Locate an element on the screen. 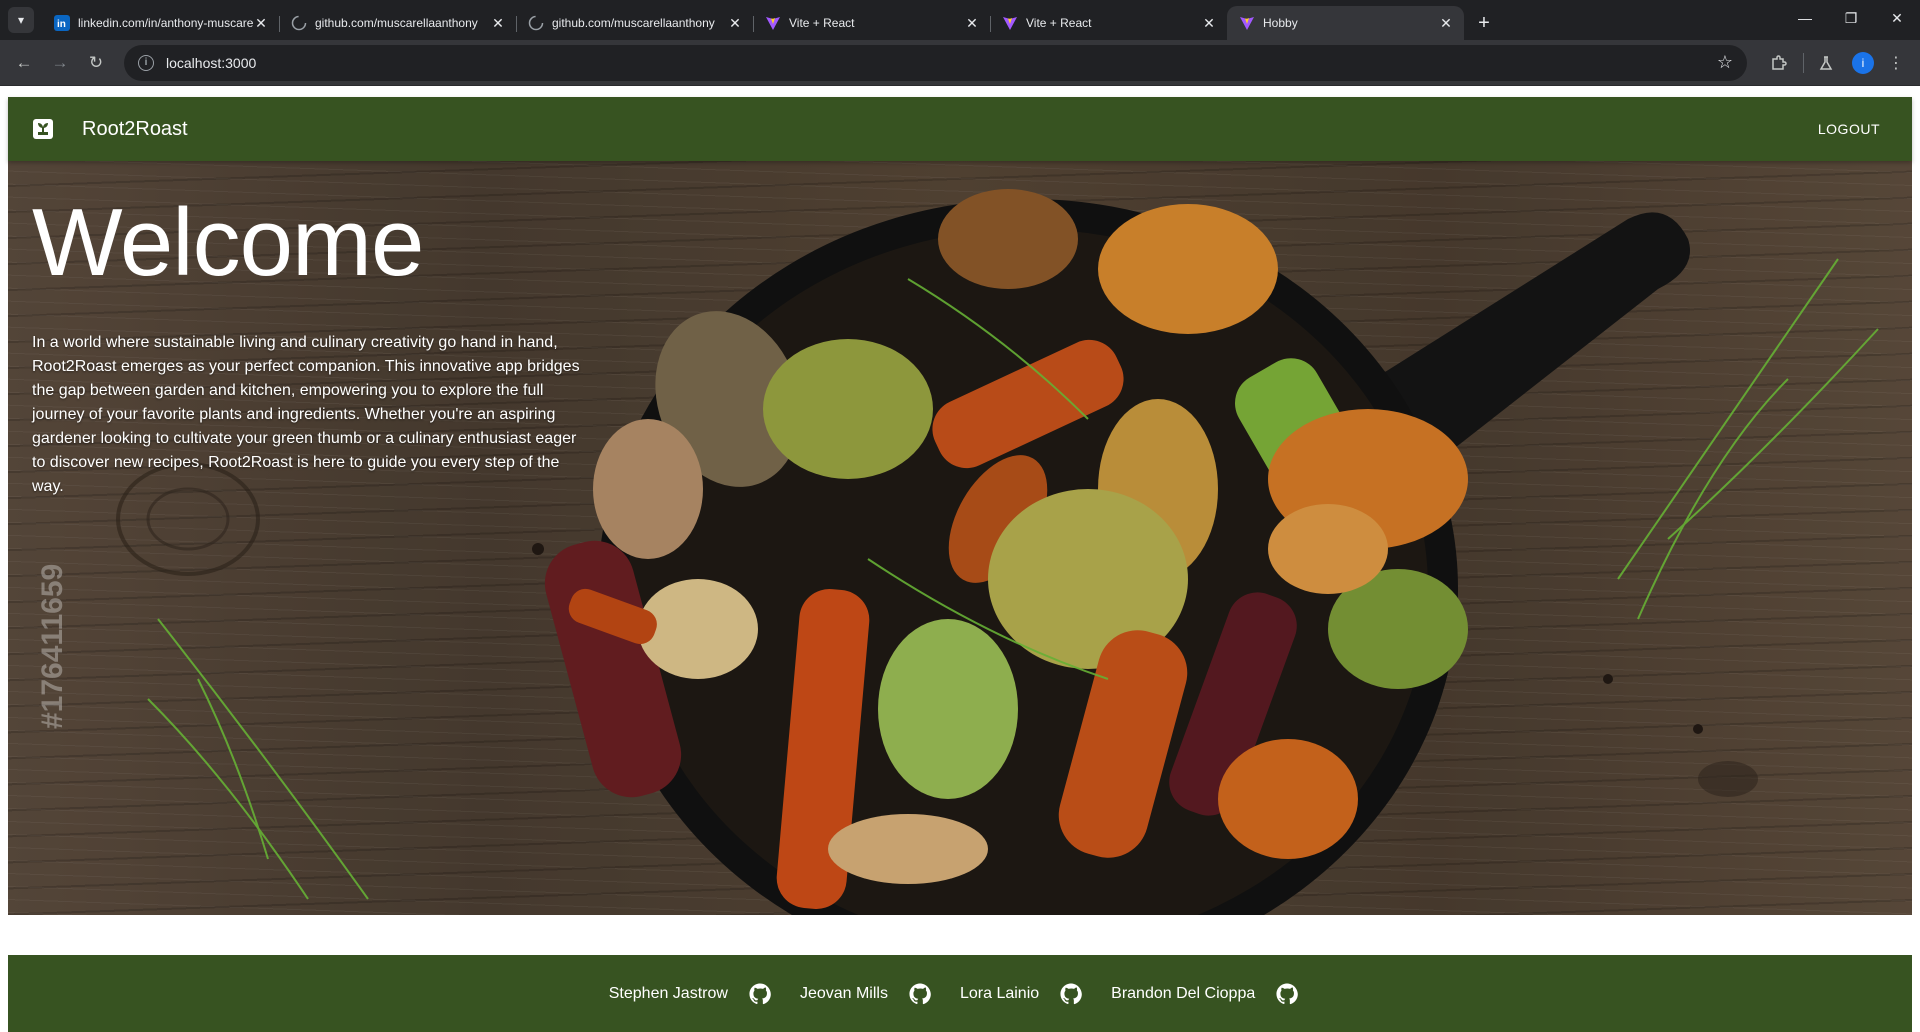  browser-tab-vite-2: Vite + React ✕ is located at coordinates (1108, 23).